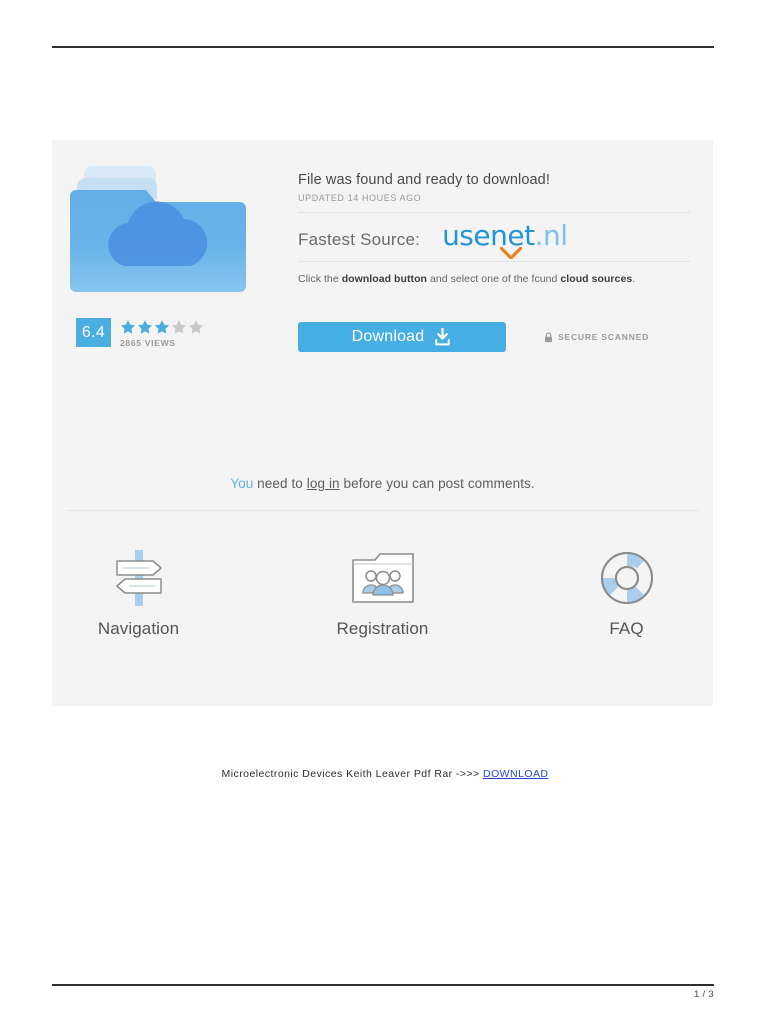 The height and width of the screenshot is (1024, 770). Describe the element at coordinates (548, 336) in the screenshot. I see `lock-icon` at that location.